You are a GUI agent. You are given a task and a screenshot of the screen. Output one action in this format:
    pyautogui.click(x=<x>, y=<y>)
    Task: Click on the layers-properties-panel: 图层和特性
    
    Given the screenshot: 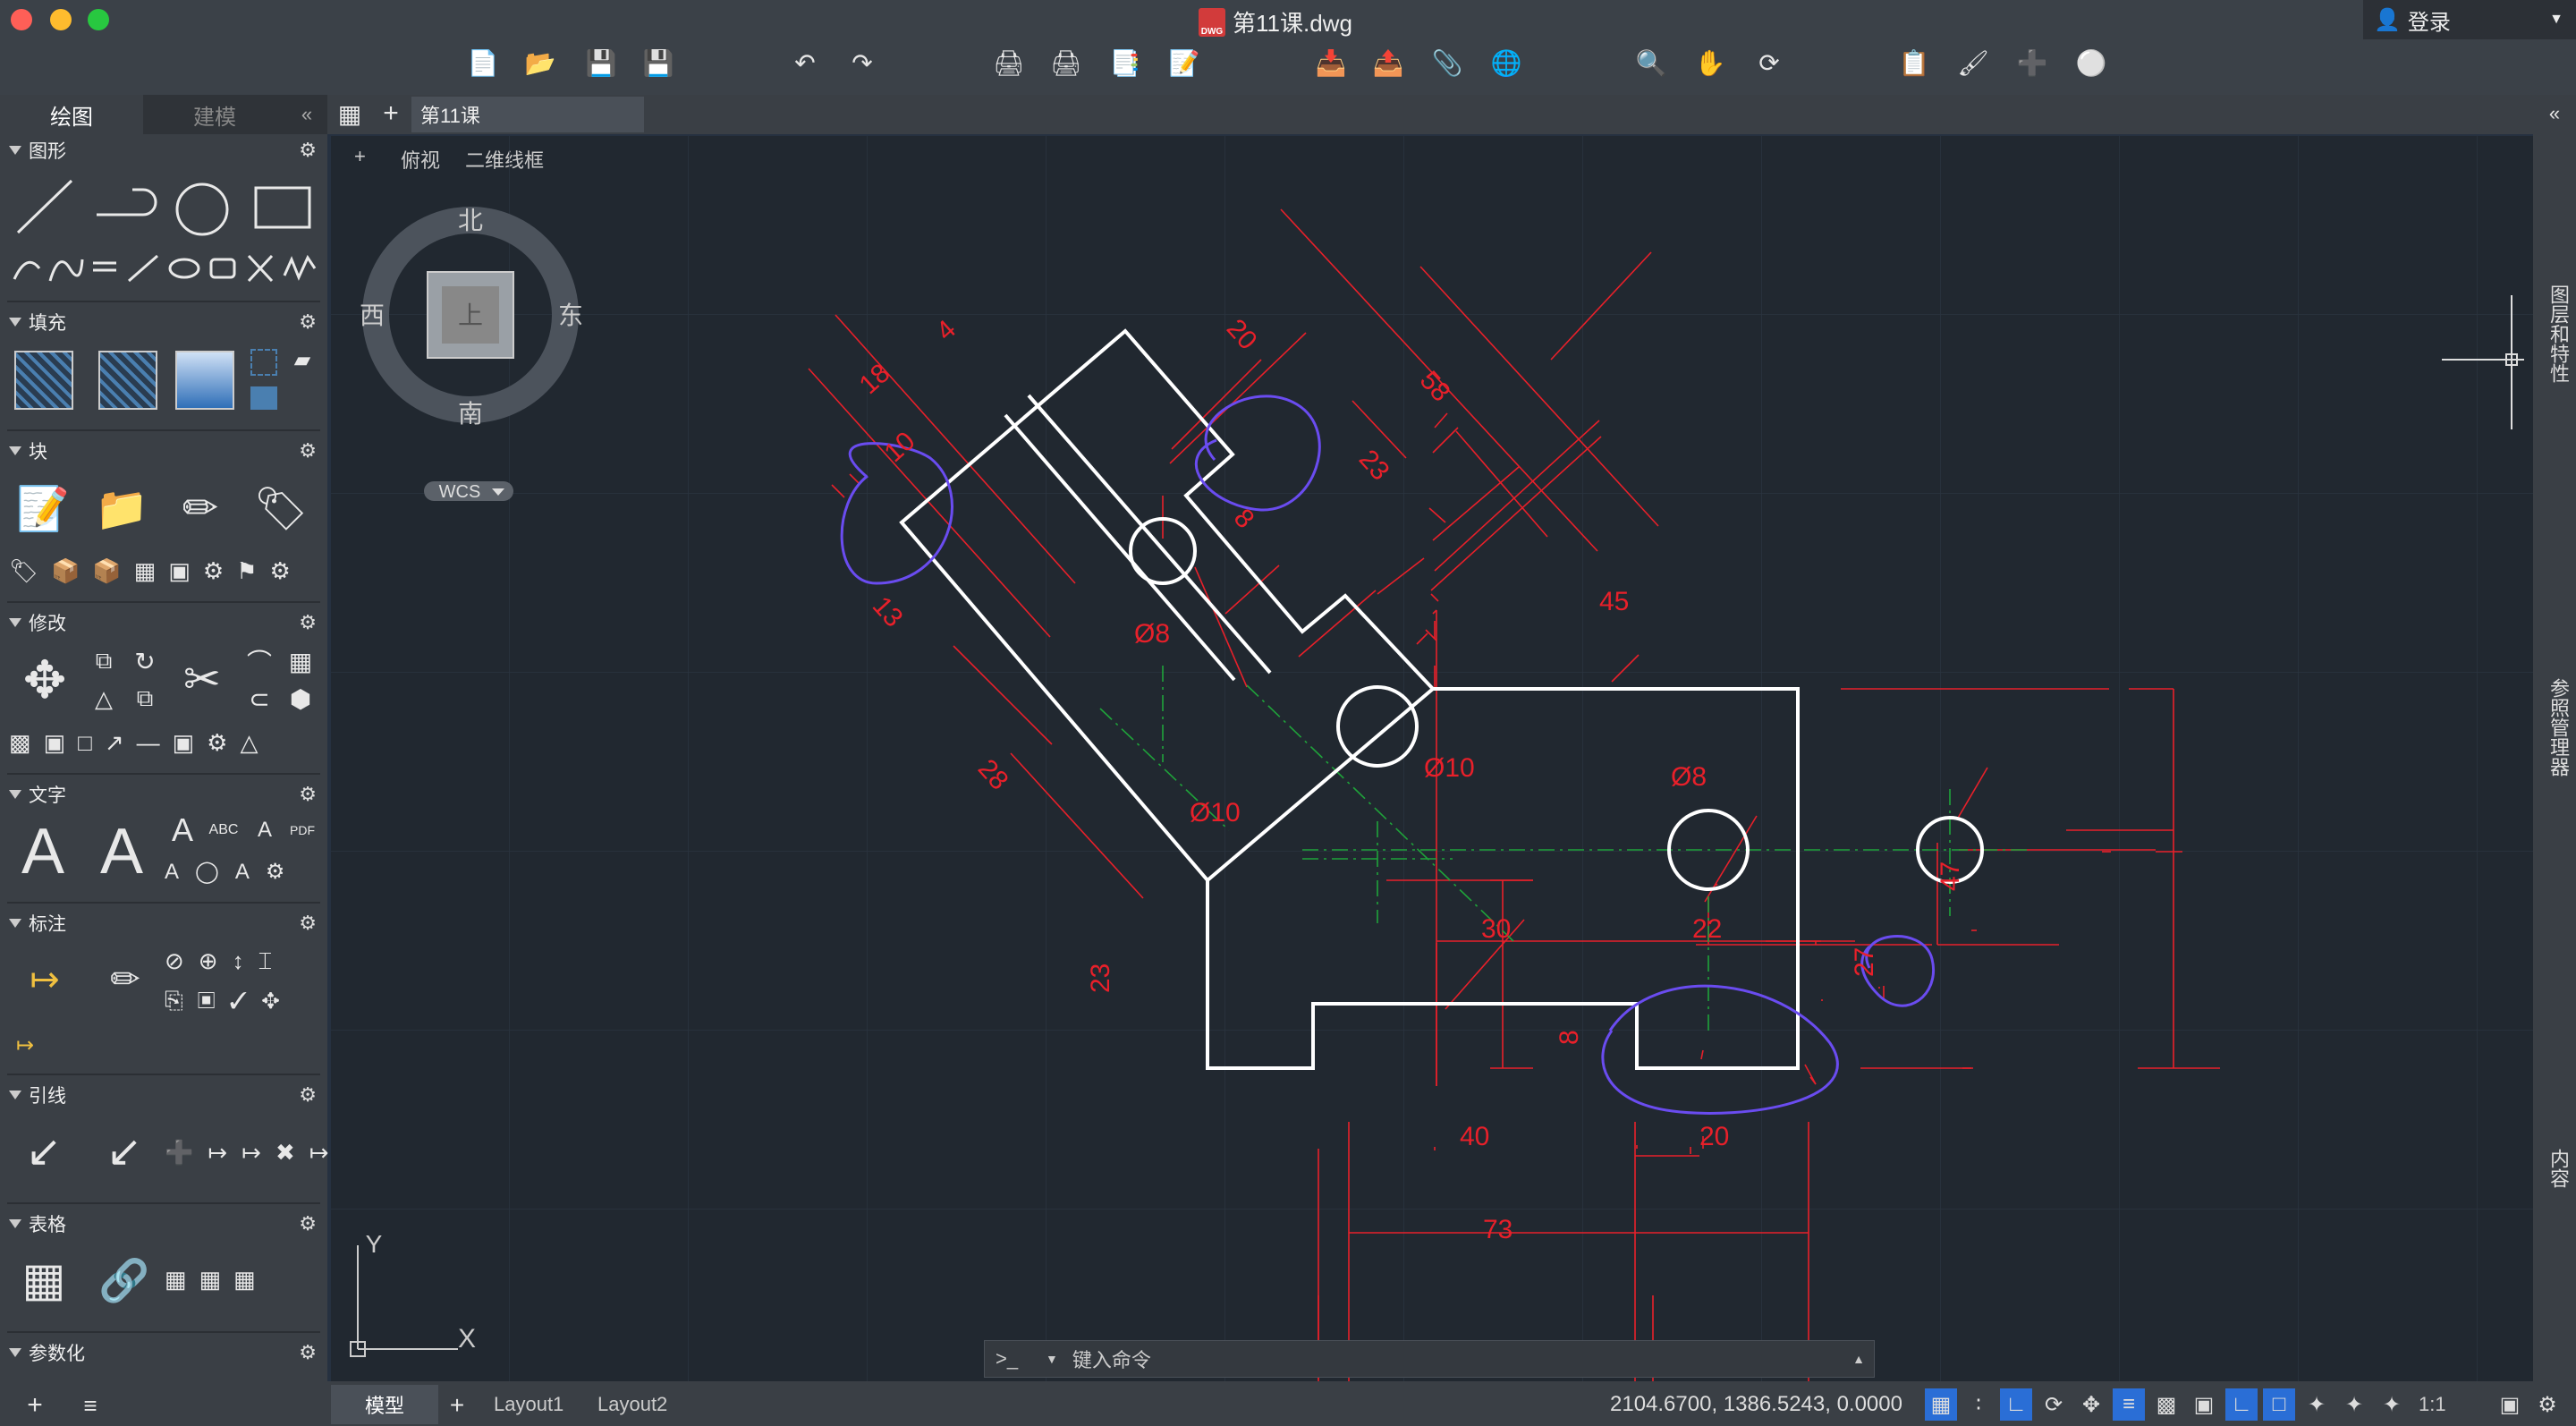 What is the action you would take?
    pyautogui.click(x=2558, y=334)
    